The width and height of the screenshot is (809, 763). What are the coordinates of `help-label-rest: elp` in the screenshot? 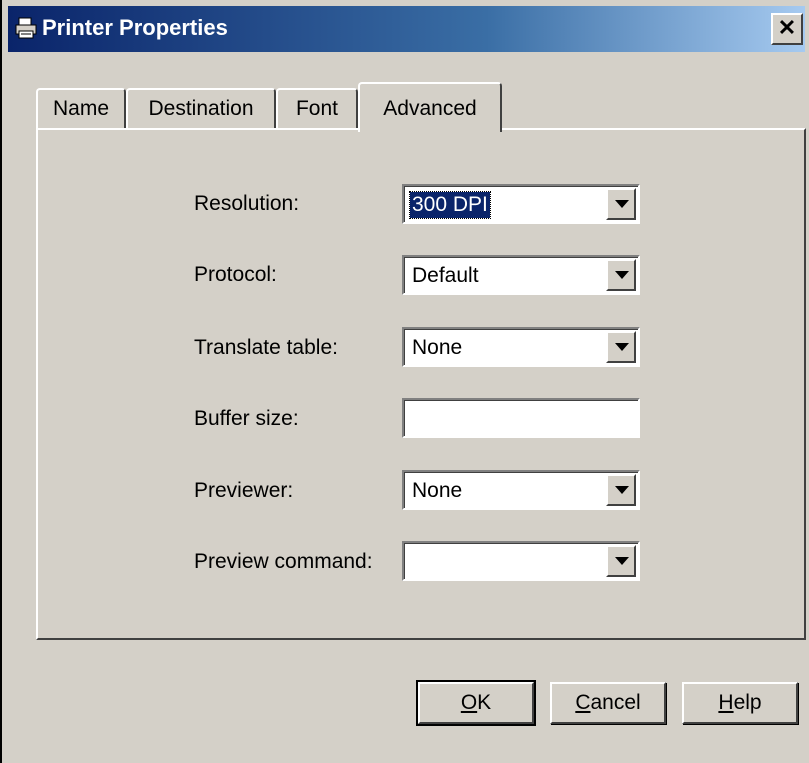 It's located at (747, 702).